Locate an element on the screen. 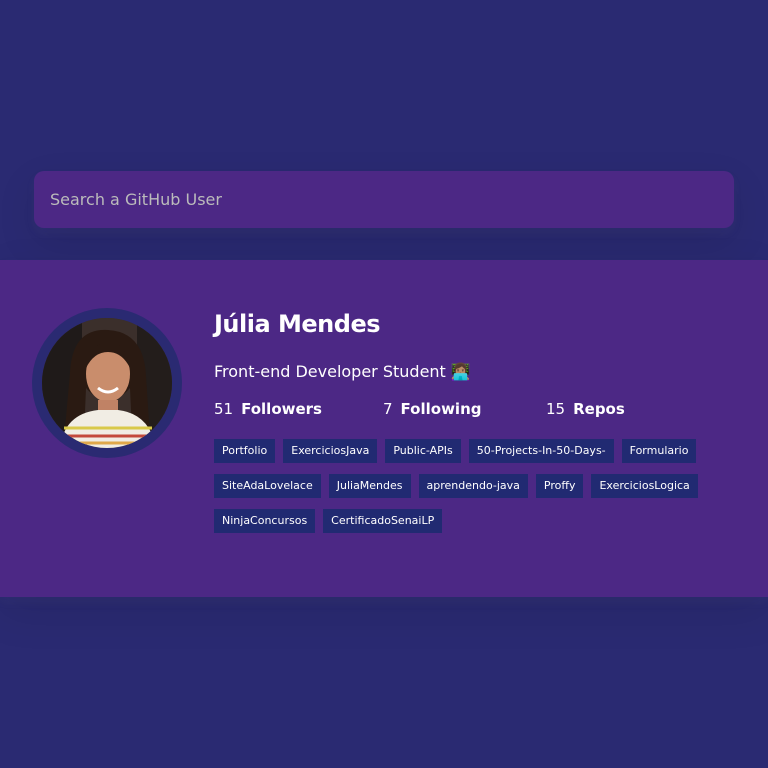  following-label: Following is located at coordinates (441, 409).